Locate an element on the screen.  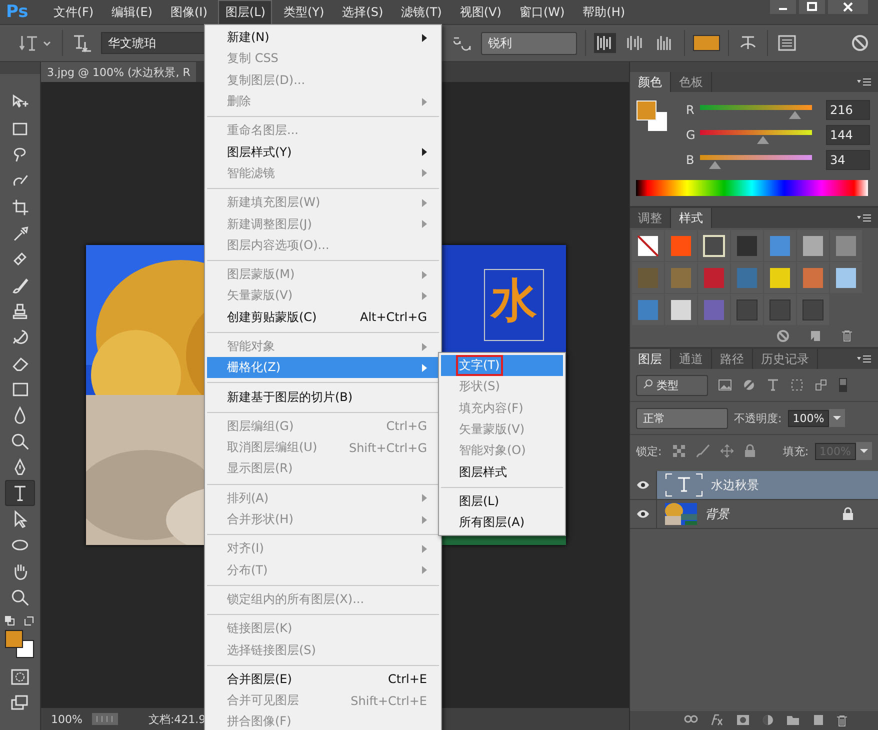
menu-item: 合并图层(E) Ctrl+E is located at coordinates (323, 679).